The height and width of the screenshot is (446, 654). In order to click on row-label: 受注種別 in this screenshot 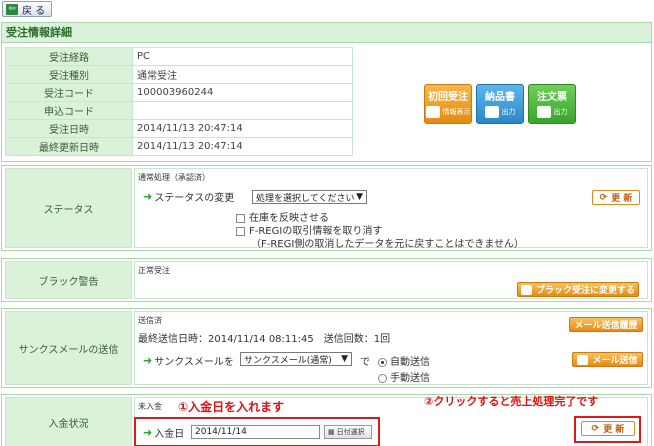, I will do `click(69, 74)`.